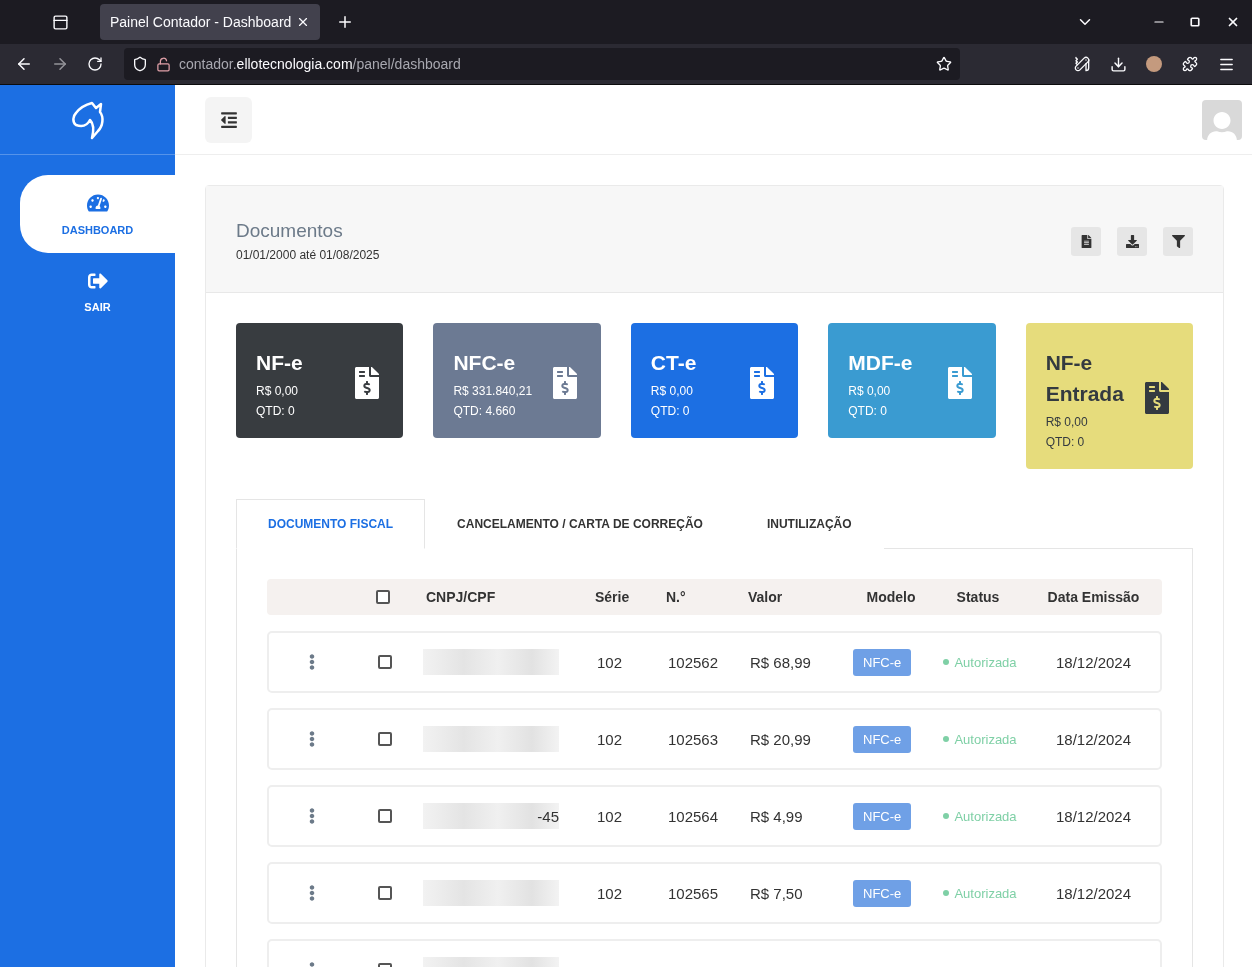  What do you see at coordinates (95, 64) in the screenshot?
I see `reload-icon` at bounding box center [95, 64].